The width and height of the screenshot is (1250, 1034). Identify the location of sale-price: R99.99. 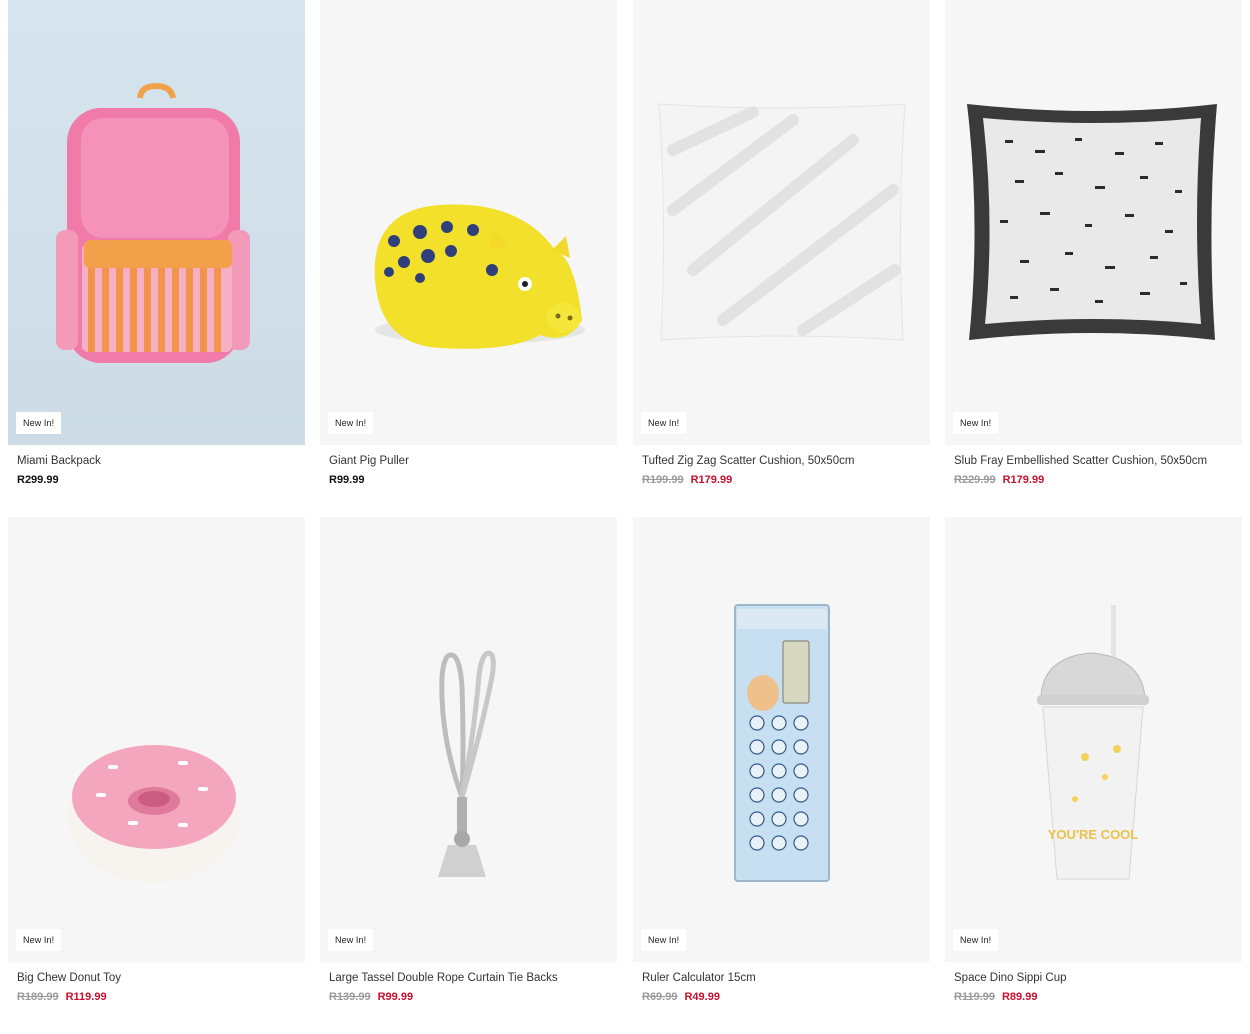
(395, 997).